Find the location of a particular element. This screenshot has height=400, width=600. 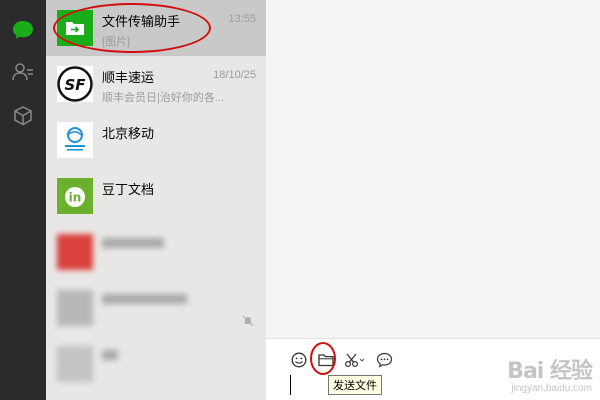

chat-history-icon is located at coordinates (384, 360).